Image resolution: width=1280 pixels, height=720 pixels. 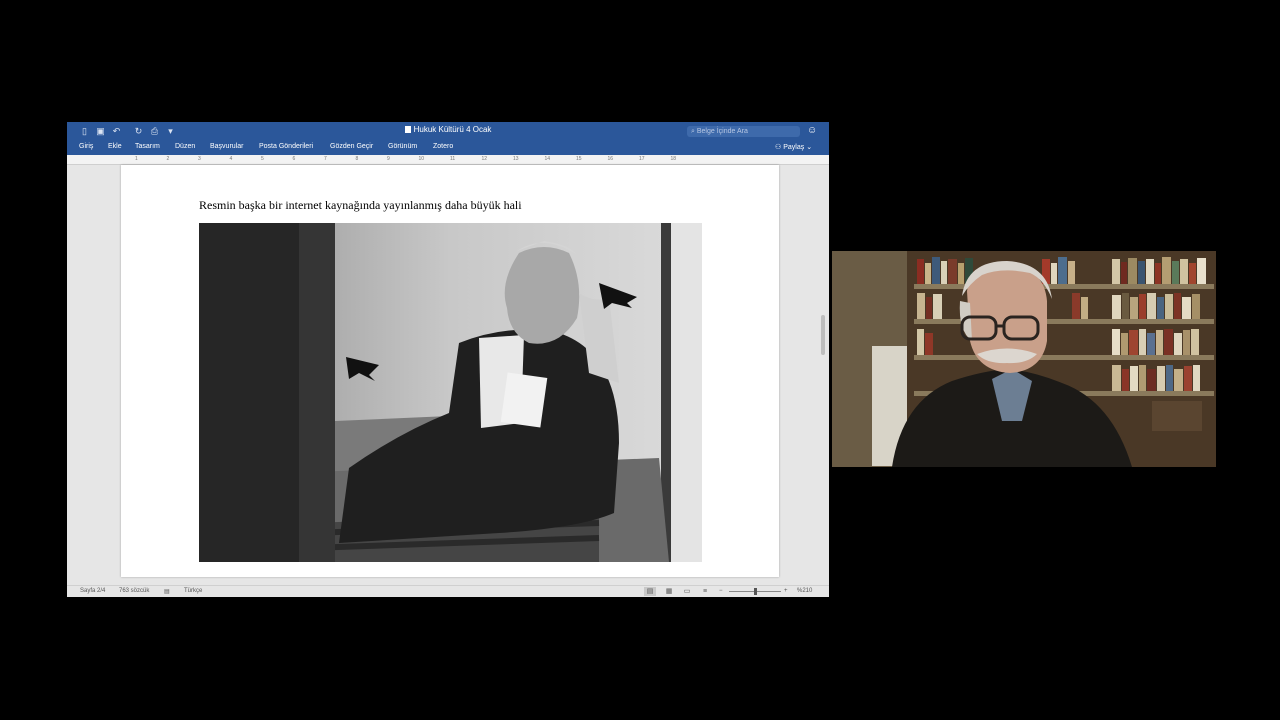 What do you see at coordinates (168, 159) in the screenshot?
I see `ruler-number: 2` at bounding box center [168, 159].